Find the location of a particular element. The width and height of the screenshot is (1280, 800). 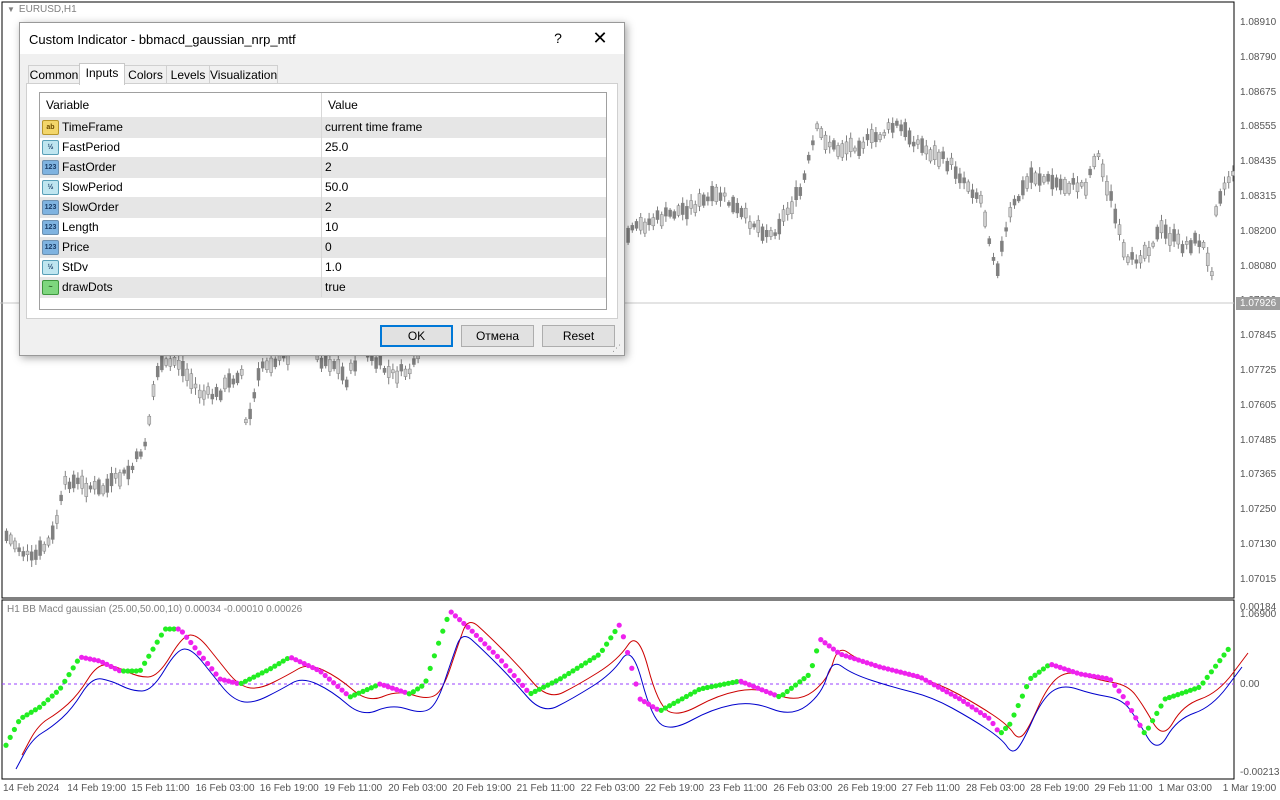

help-button: ? is located at coordinates (558, 38).